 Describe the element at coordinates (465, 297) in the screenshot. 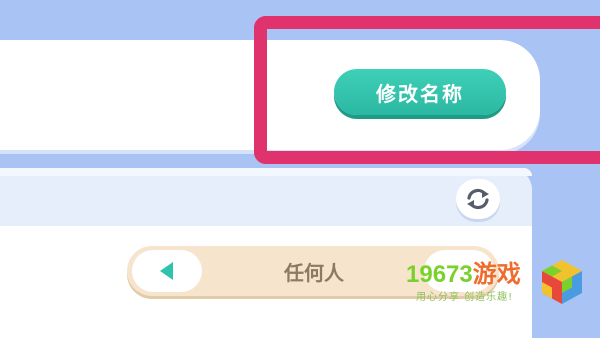

I see `watermark-slogan: 用心分享 创造乐趣!` at that location.